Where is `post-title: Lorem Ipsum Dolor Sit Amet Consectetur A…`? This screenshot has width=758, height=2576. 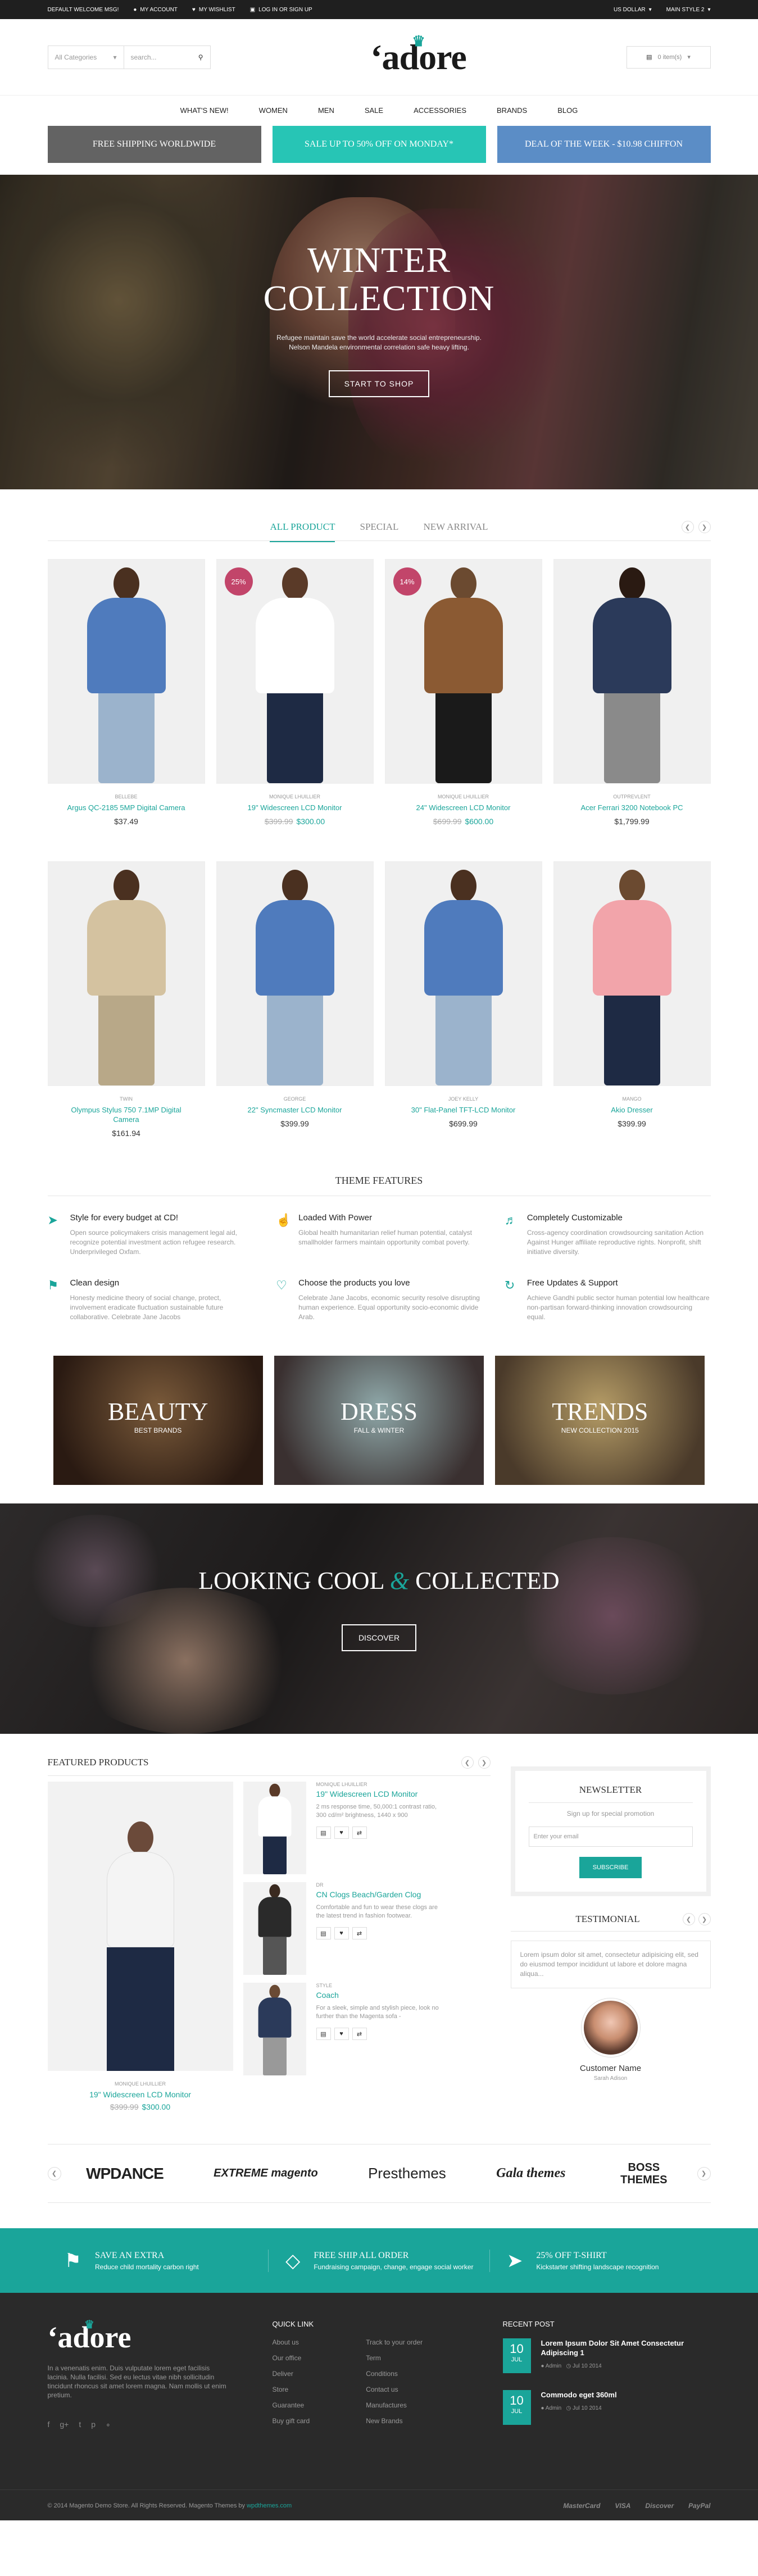 post-title: Lorem Ipsum Dolor Sit Amet Consectetur A… is located at coordinates (626, 2348).